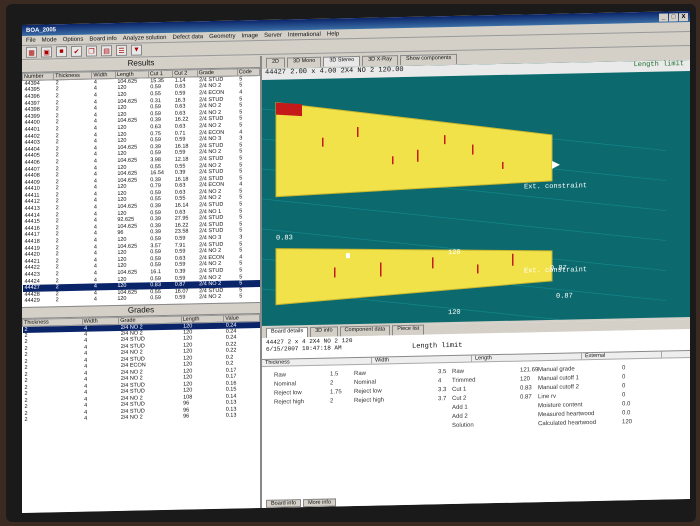  What do you see at coordinates (32, 301) in the screenshot?
I see `table-cell: 44429` at bounding box center [32, 301].